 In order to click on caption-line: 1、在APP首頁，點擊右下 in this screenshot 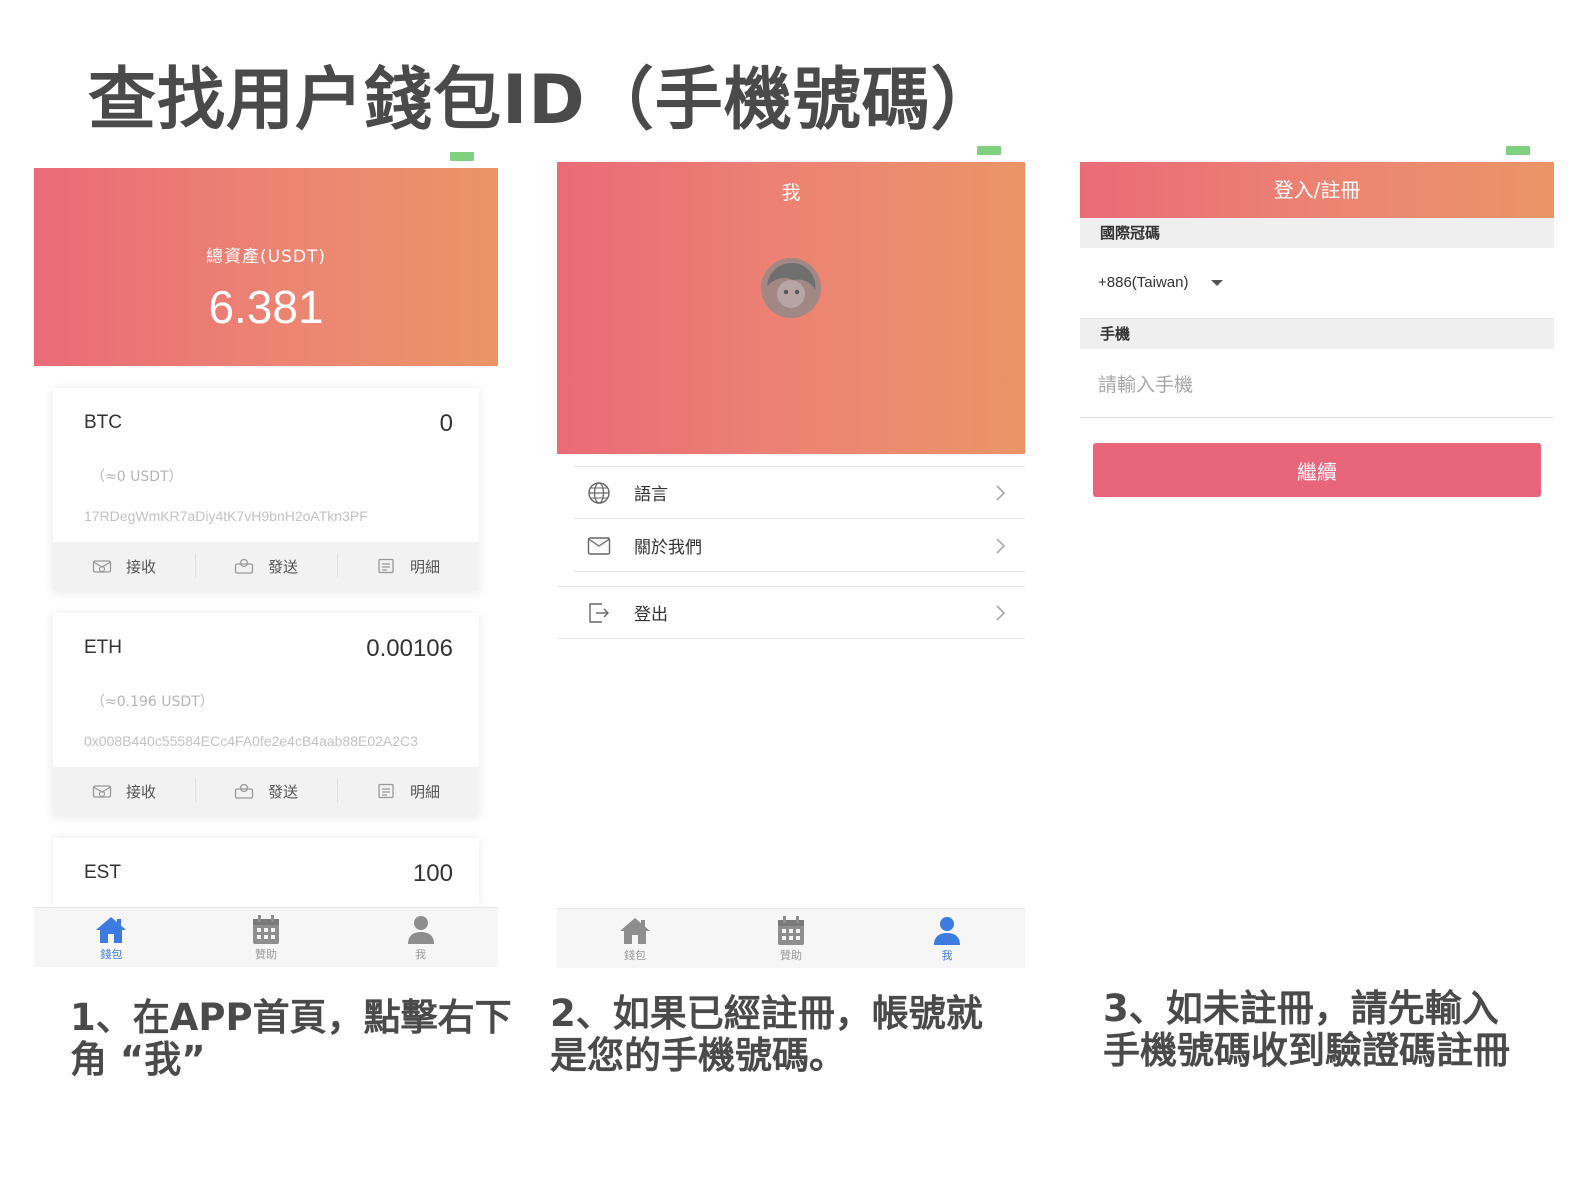, I will do `click(291, 1017)`.